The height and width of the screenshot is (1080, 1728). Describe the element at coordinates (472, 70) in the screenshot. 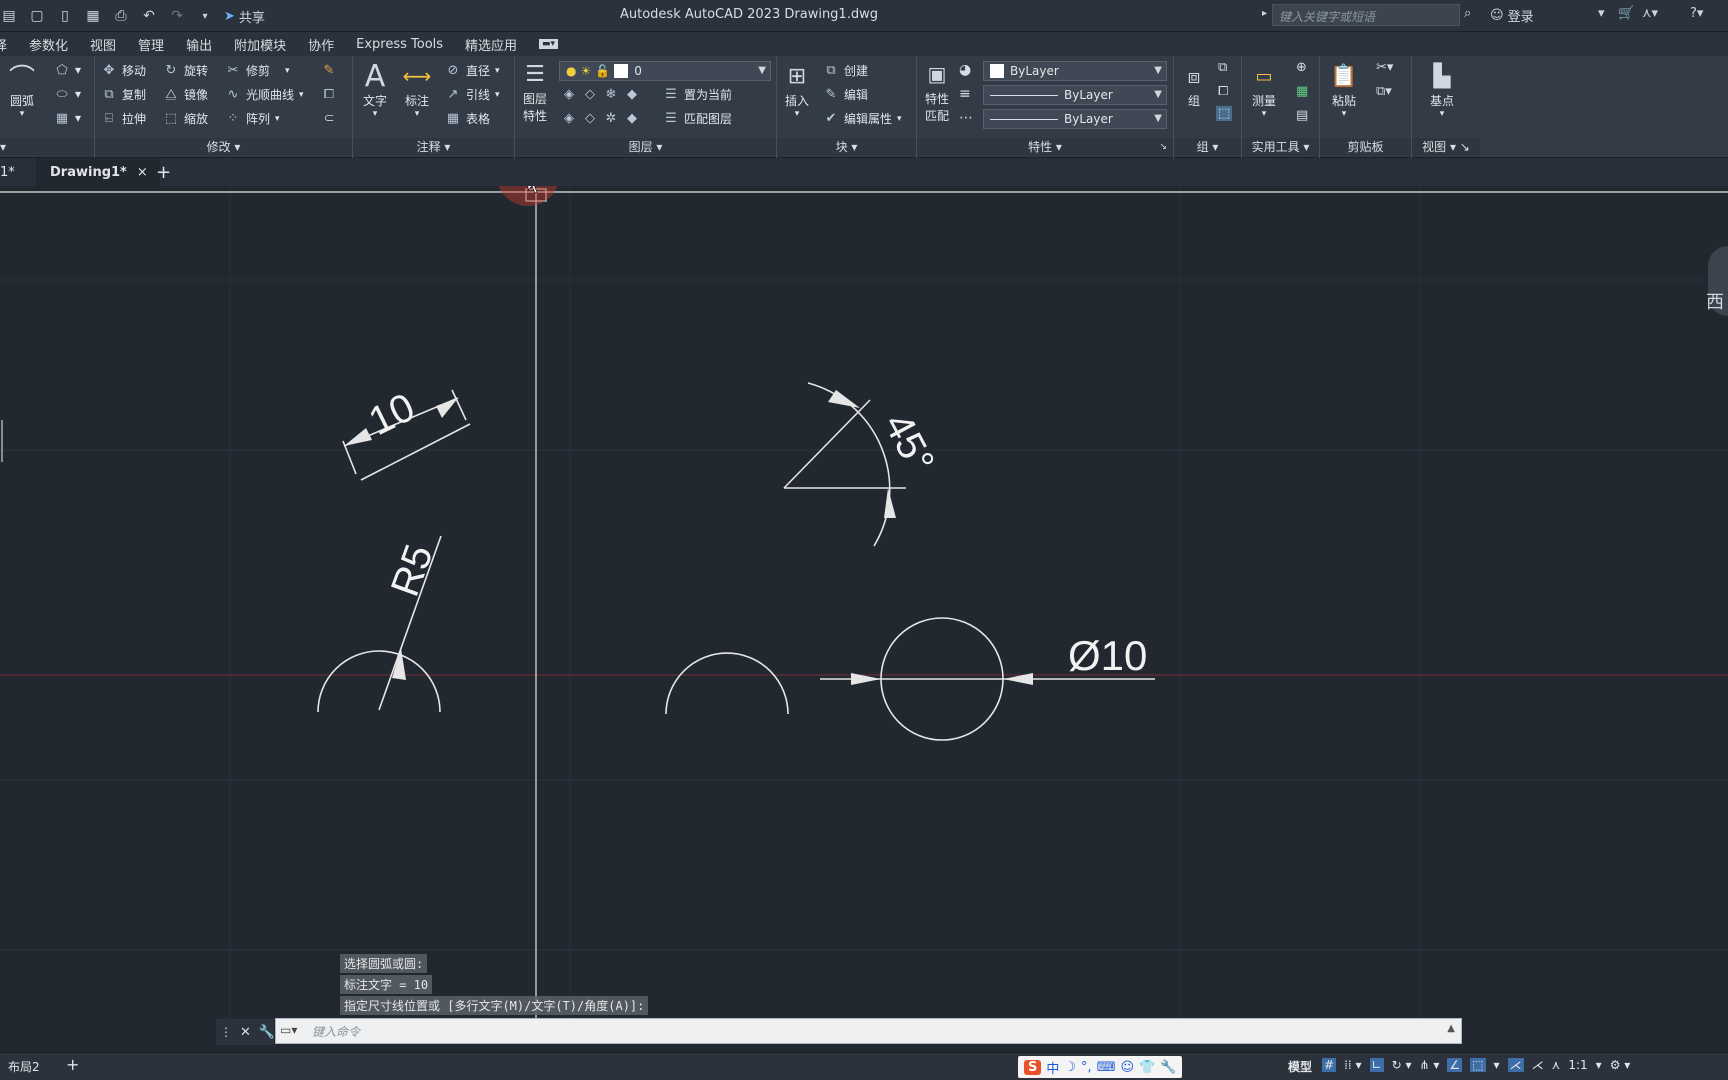

I see `diameter-button: ⊘ 直径 ▾` at that location.